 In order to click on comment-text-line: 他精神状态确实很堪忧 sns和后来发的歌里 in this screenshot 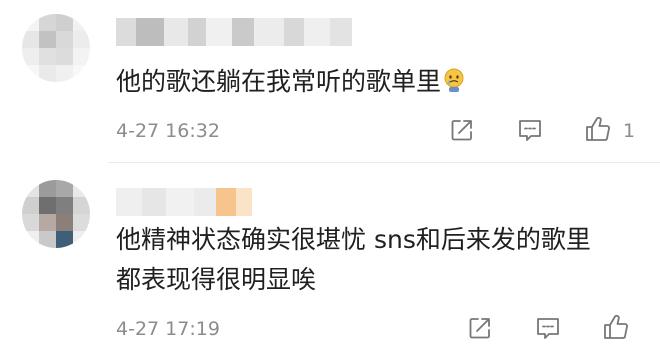, I will do `click(353, 239)`.